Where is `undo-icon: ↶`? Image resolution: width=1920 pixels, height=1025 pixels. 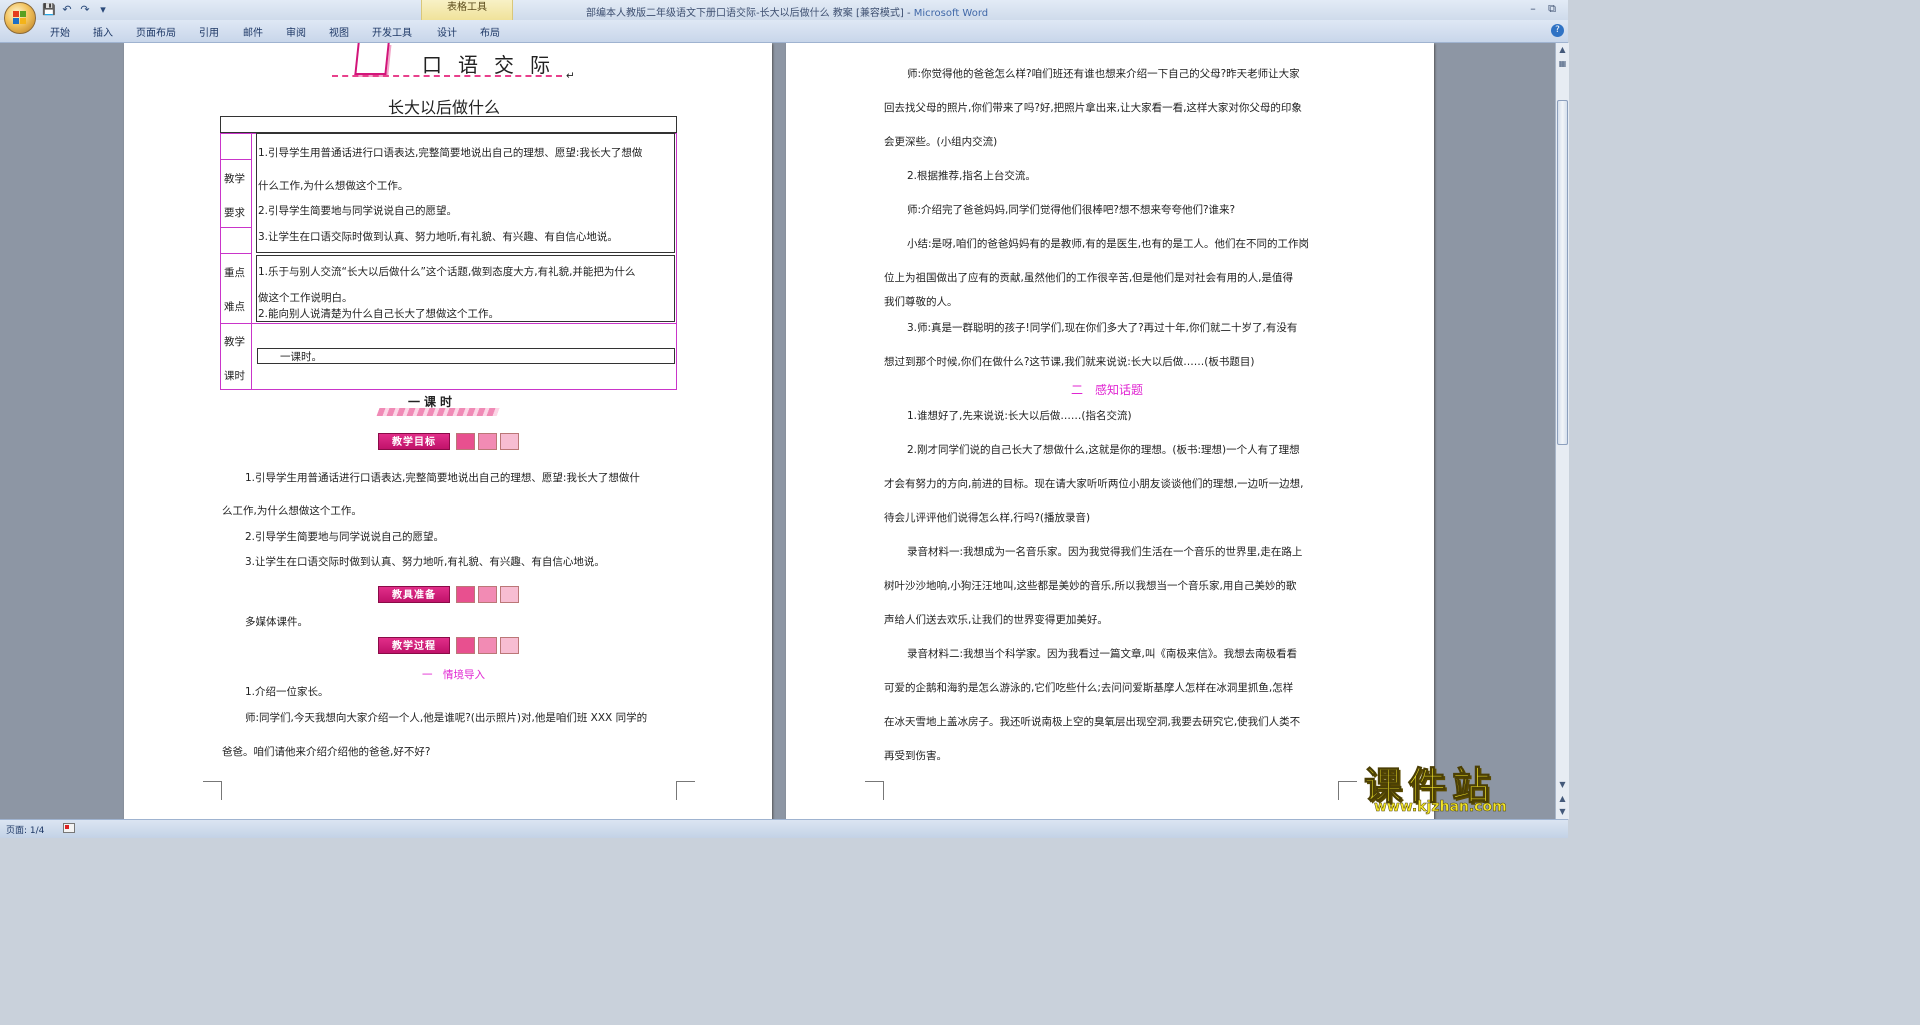
undo-icon: ↶ is located at coordinates (67, 10).